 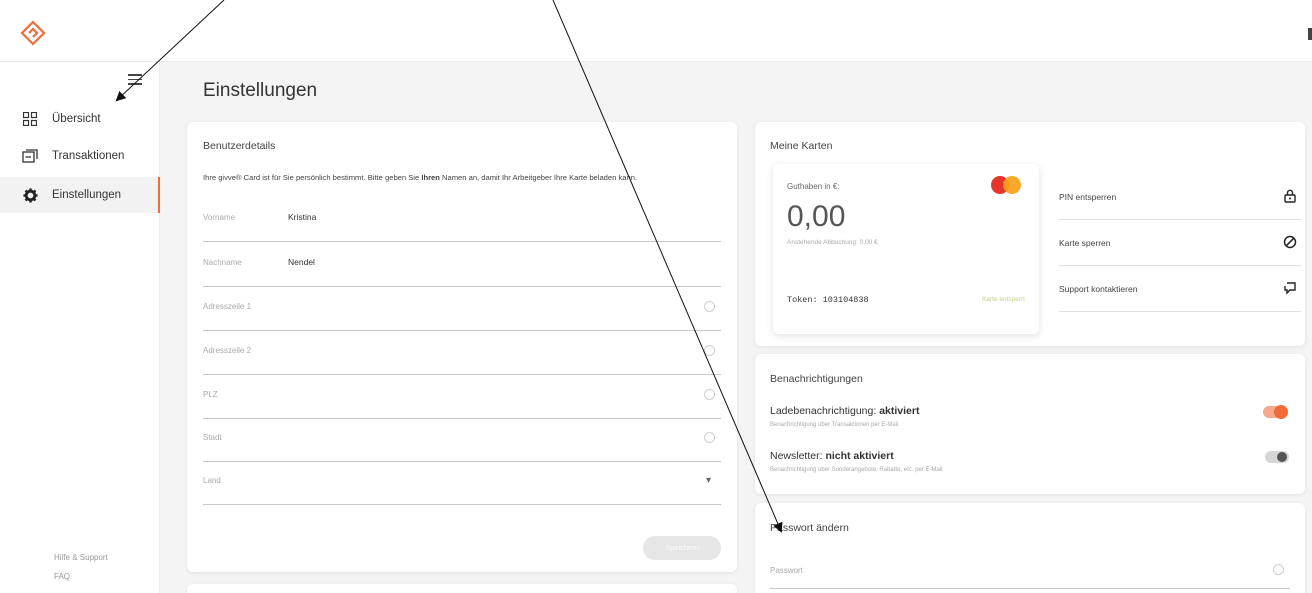 What do you see at coordinates (1006, 185) in the screenshot?
I see `mastercard-icon` at bounding box center [1006, 185].